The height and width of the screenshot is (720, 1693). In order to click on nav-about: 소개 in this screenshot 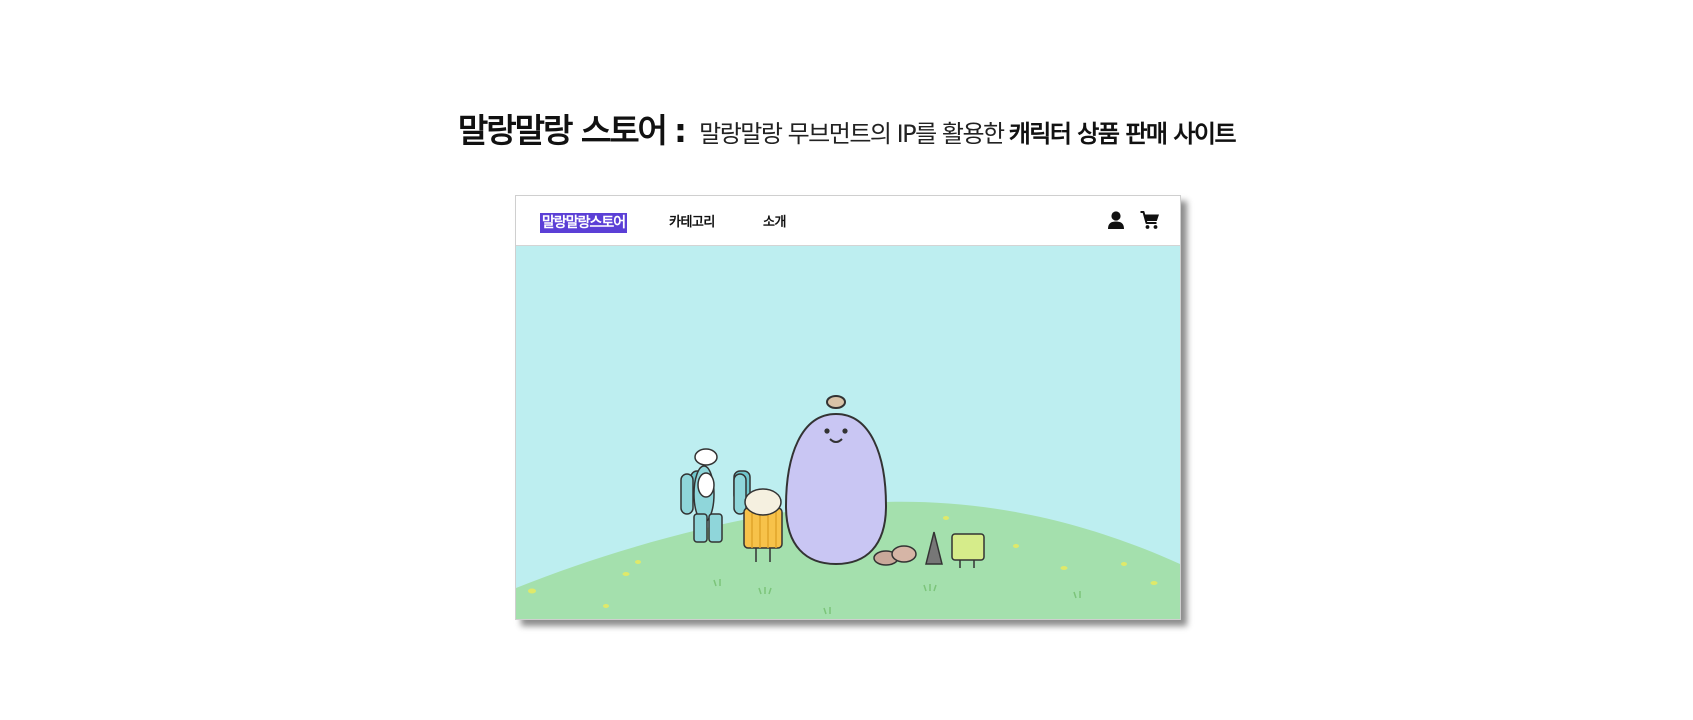, I will do `click(774, 223)`.